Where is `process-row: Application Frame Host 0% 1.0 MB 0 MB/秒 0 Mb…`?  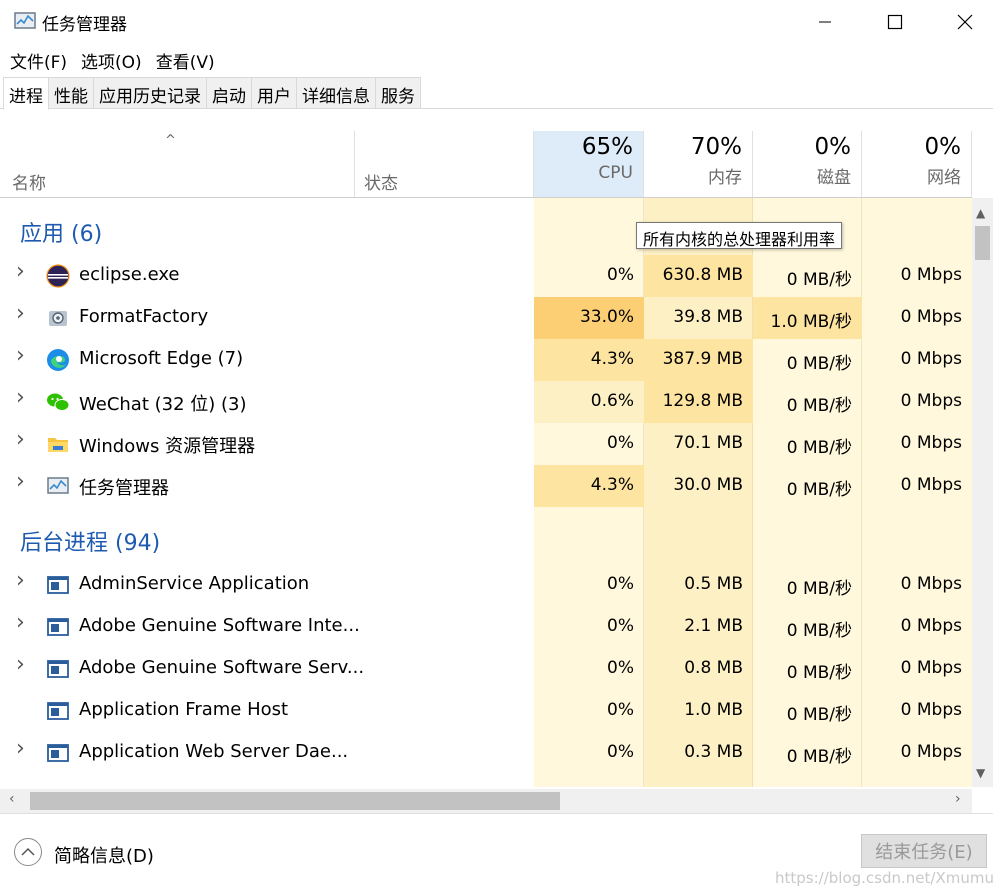 process-row: Application Frame Host 0% 1.0 MB 0 MB/秒 0 Mb… is located at coordinates (486, 711).